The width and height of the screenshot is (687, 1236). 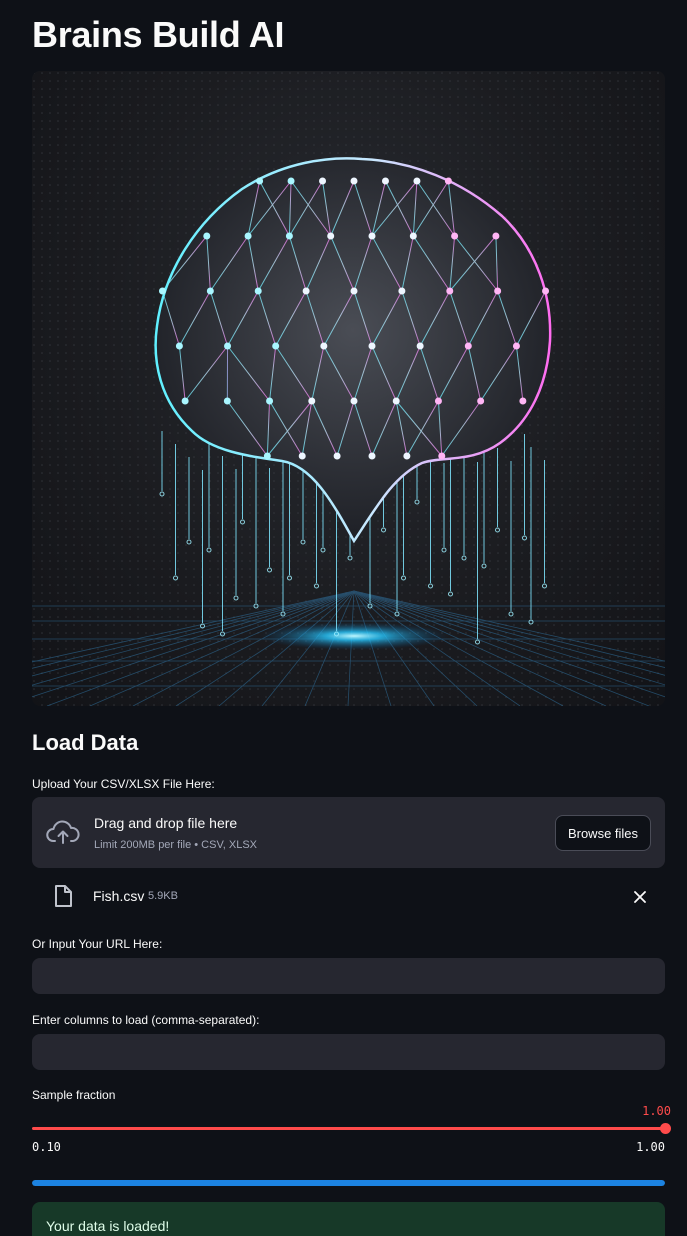 What do you see at coordinates (665, 1128) in the screenshot?
I see `sample-fraction-slider-thumb` at bounding box center [665, 1128].